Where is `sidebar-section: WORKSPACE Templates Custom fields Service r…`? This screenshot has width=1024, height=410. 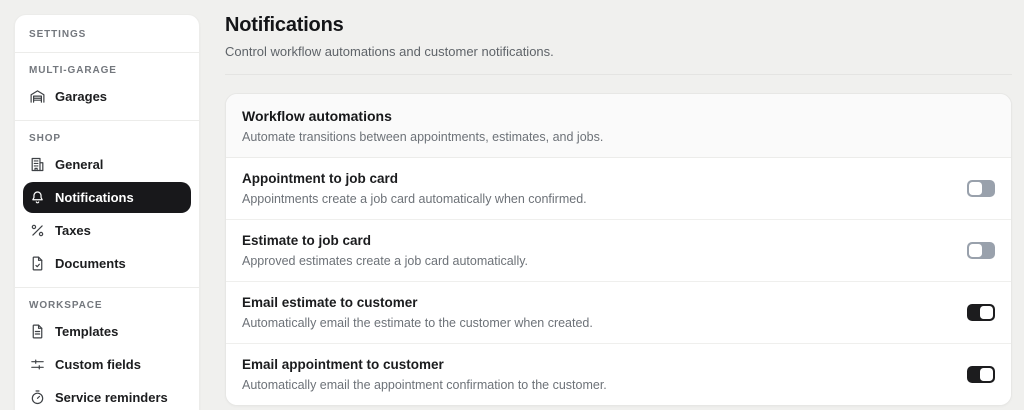 sidebar-section: WORKSPACE Templates Custom fields Service r… is located at coordinates (107, 349).